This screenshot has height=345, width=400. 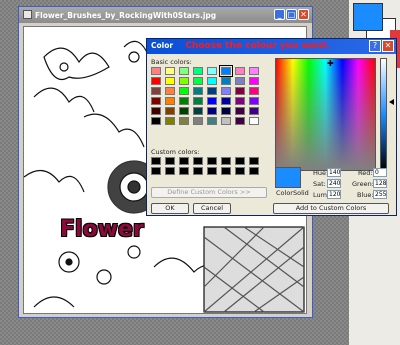 I want to click on color-solid-label: ColorSolid, so click(x=292, y=193).